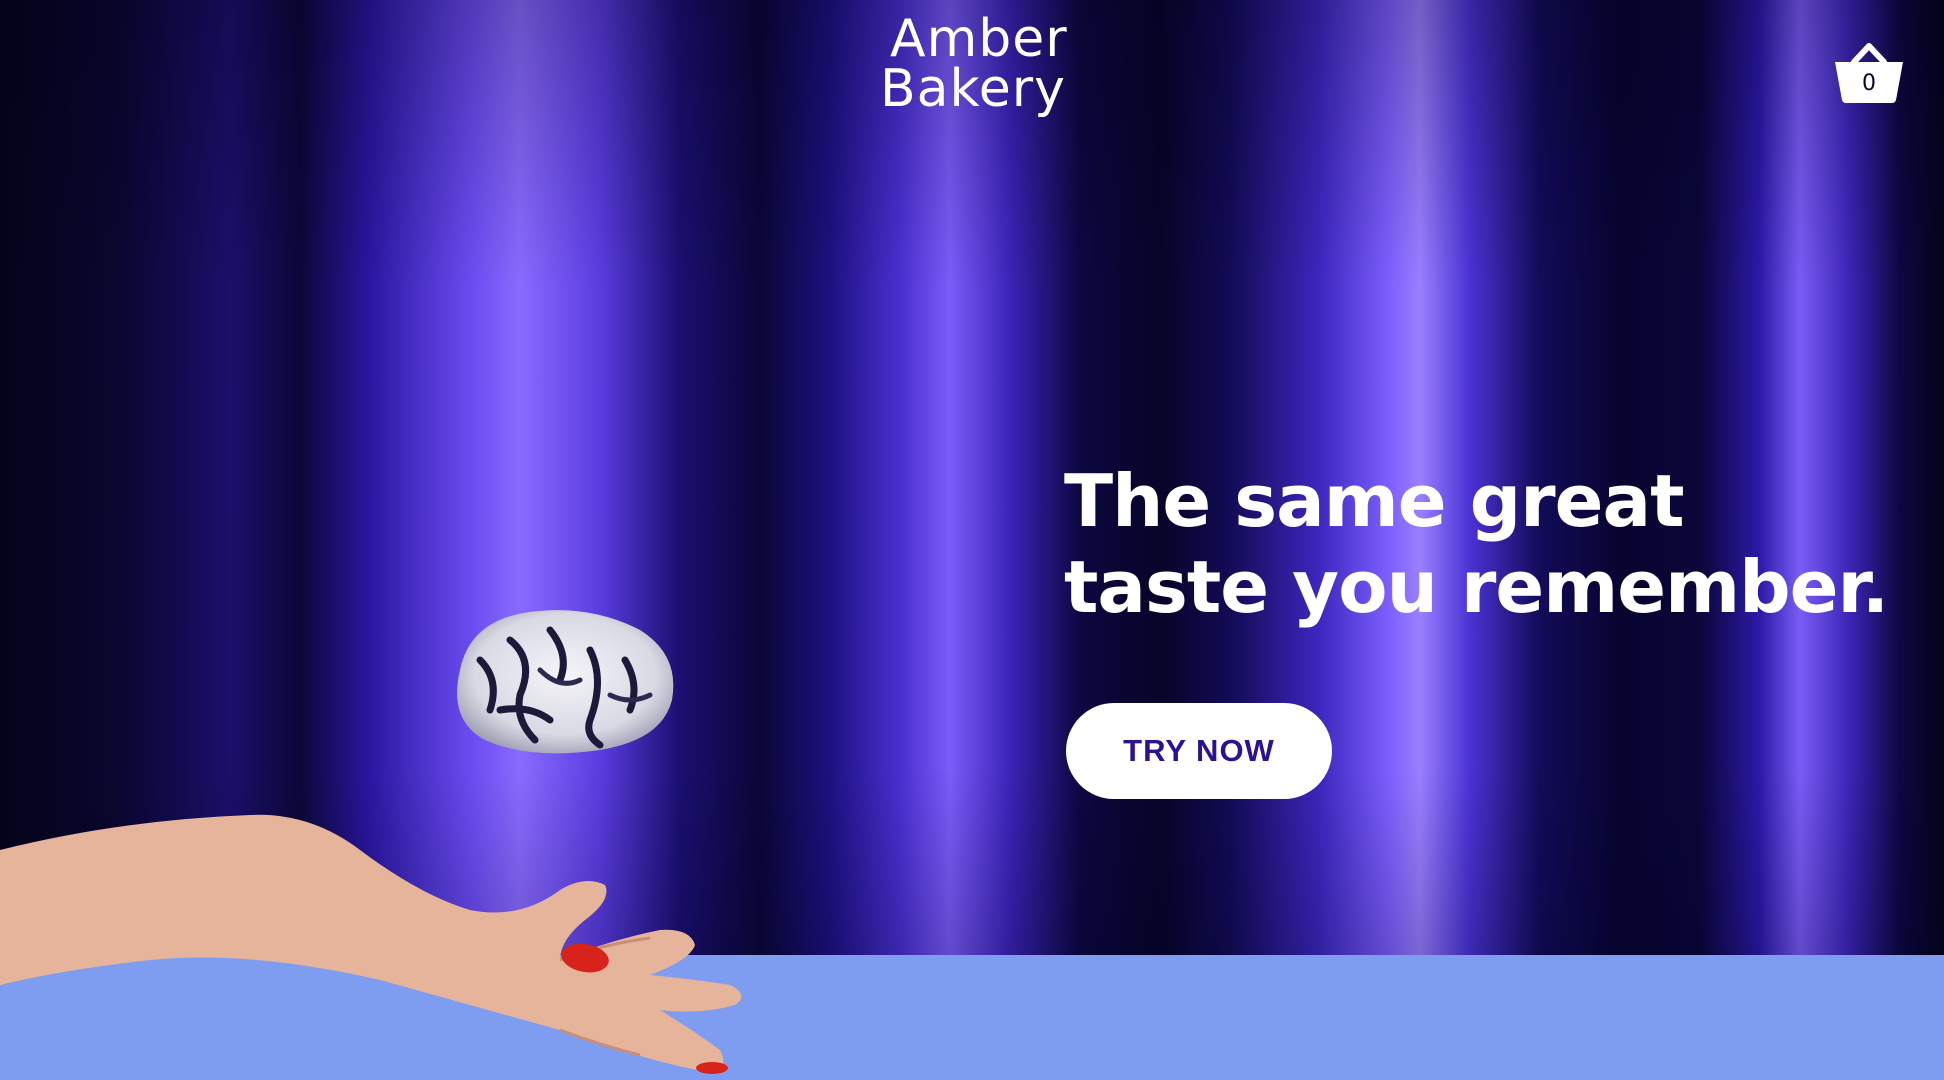 This screenshot has height=1080, width=1944. I want to click on cart-count: 0, so click(1869, 83).